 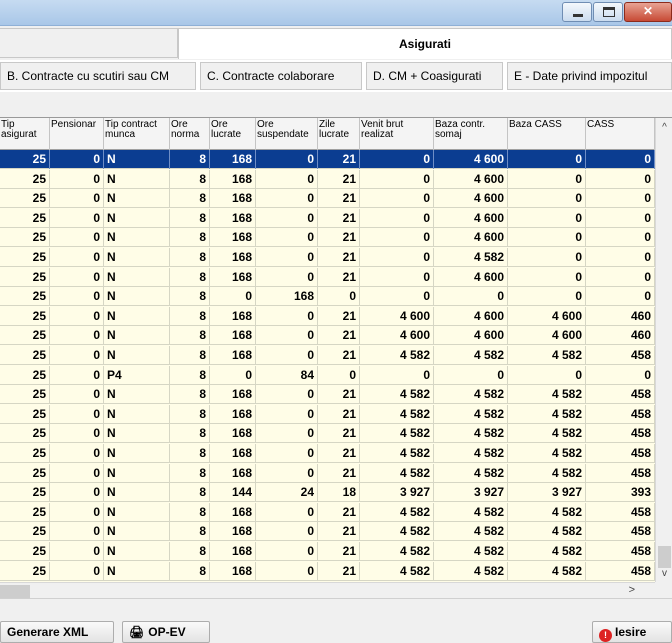 I want to click on column-header-zile-lucrate: Zile lucrate, so click(x=339, y=134).